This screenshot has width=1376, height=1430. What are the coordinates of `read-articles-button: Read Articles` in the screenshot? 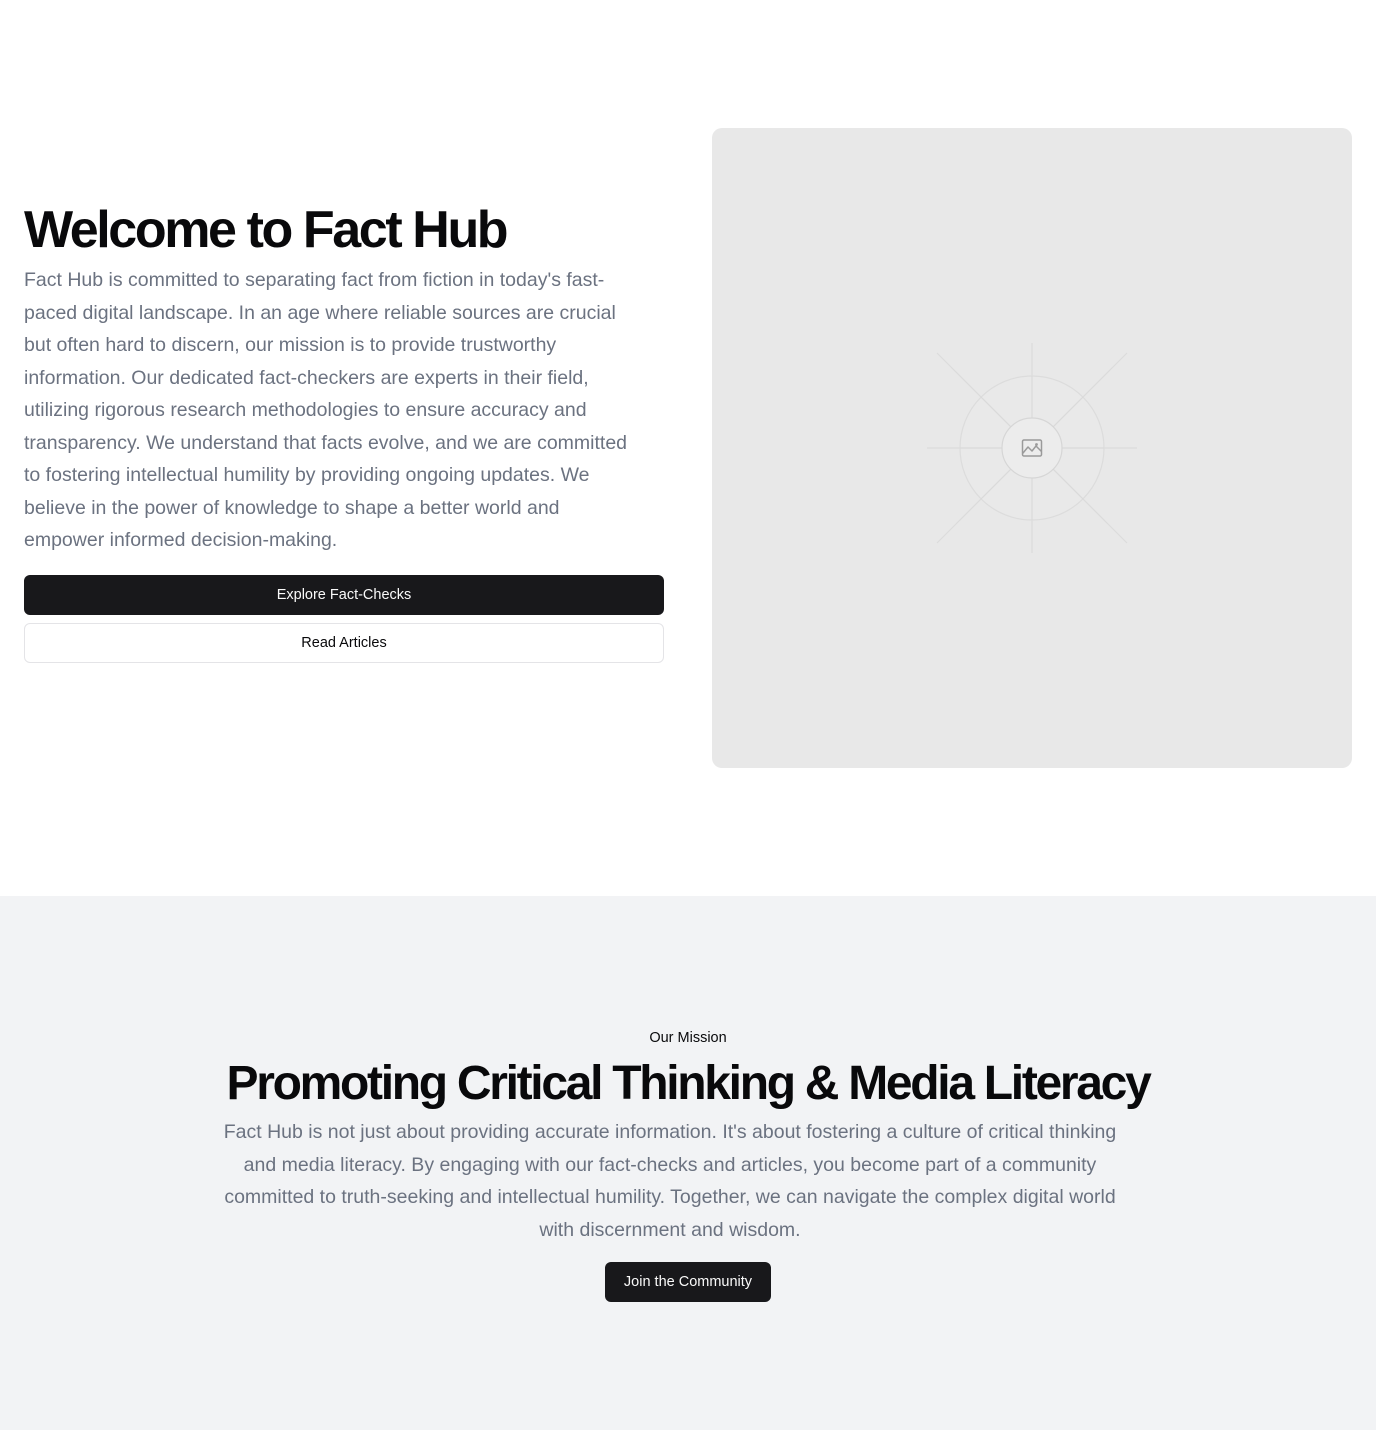 It's located at (344, 642).